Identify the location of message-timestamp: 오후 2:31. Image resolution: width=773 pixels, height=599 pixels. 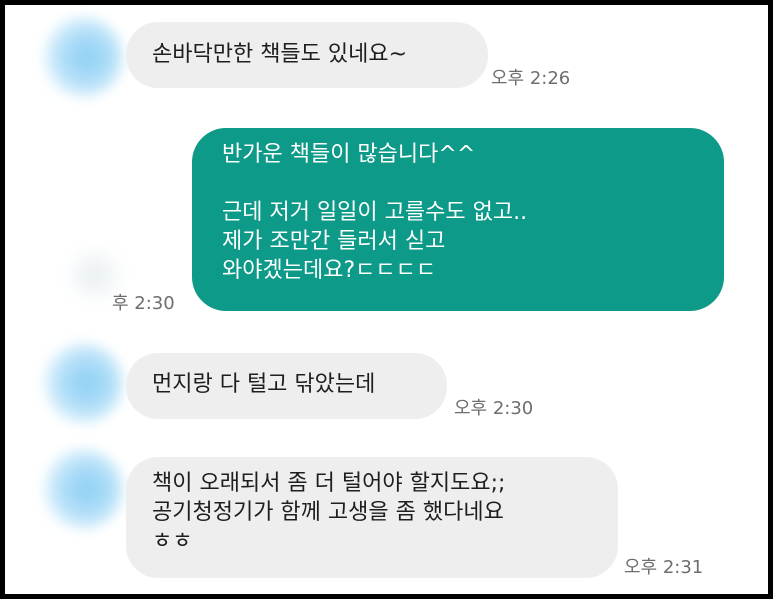
(664, 567).